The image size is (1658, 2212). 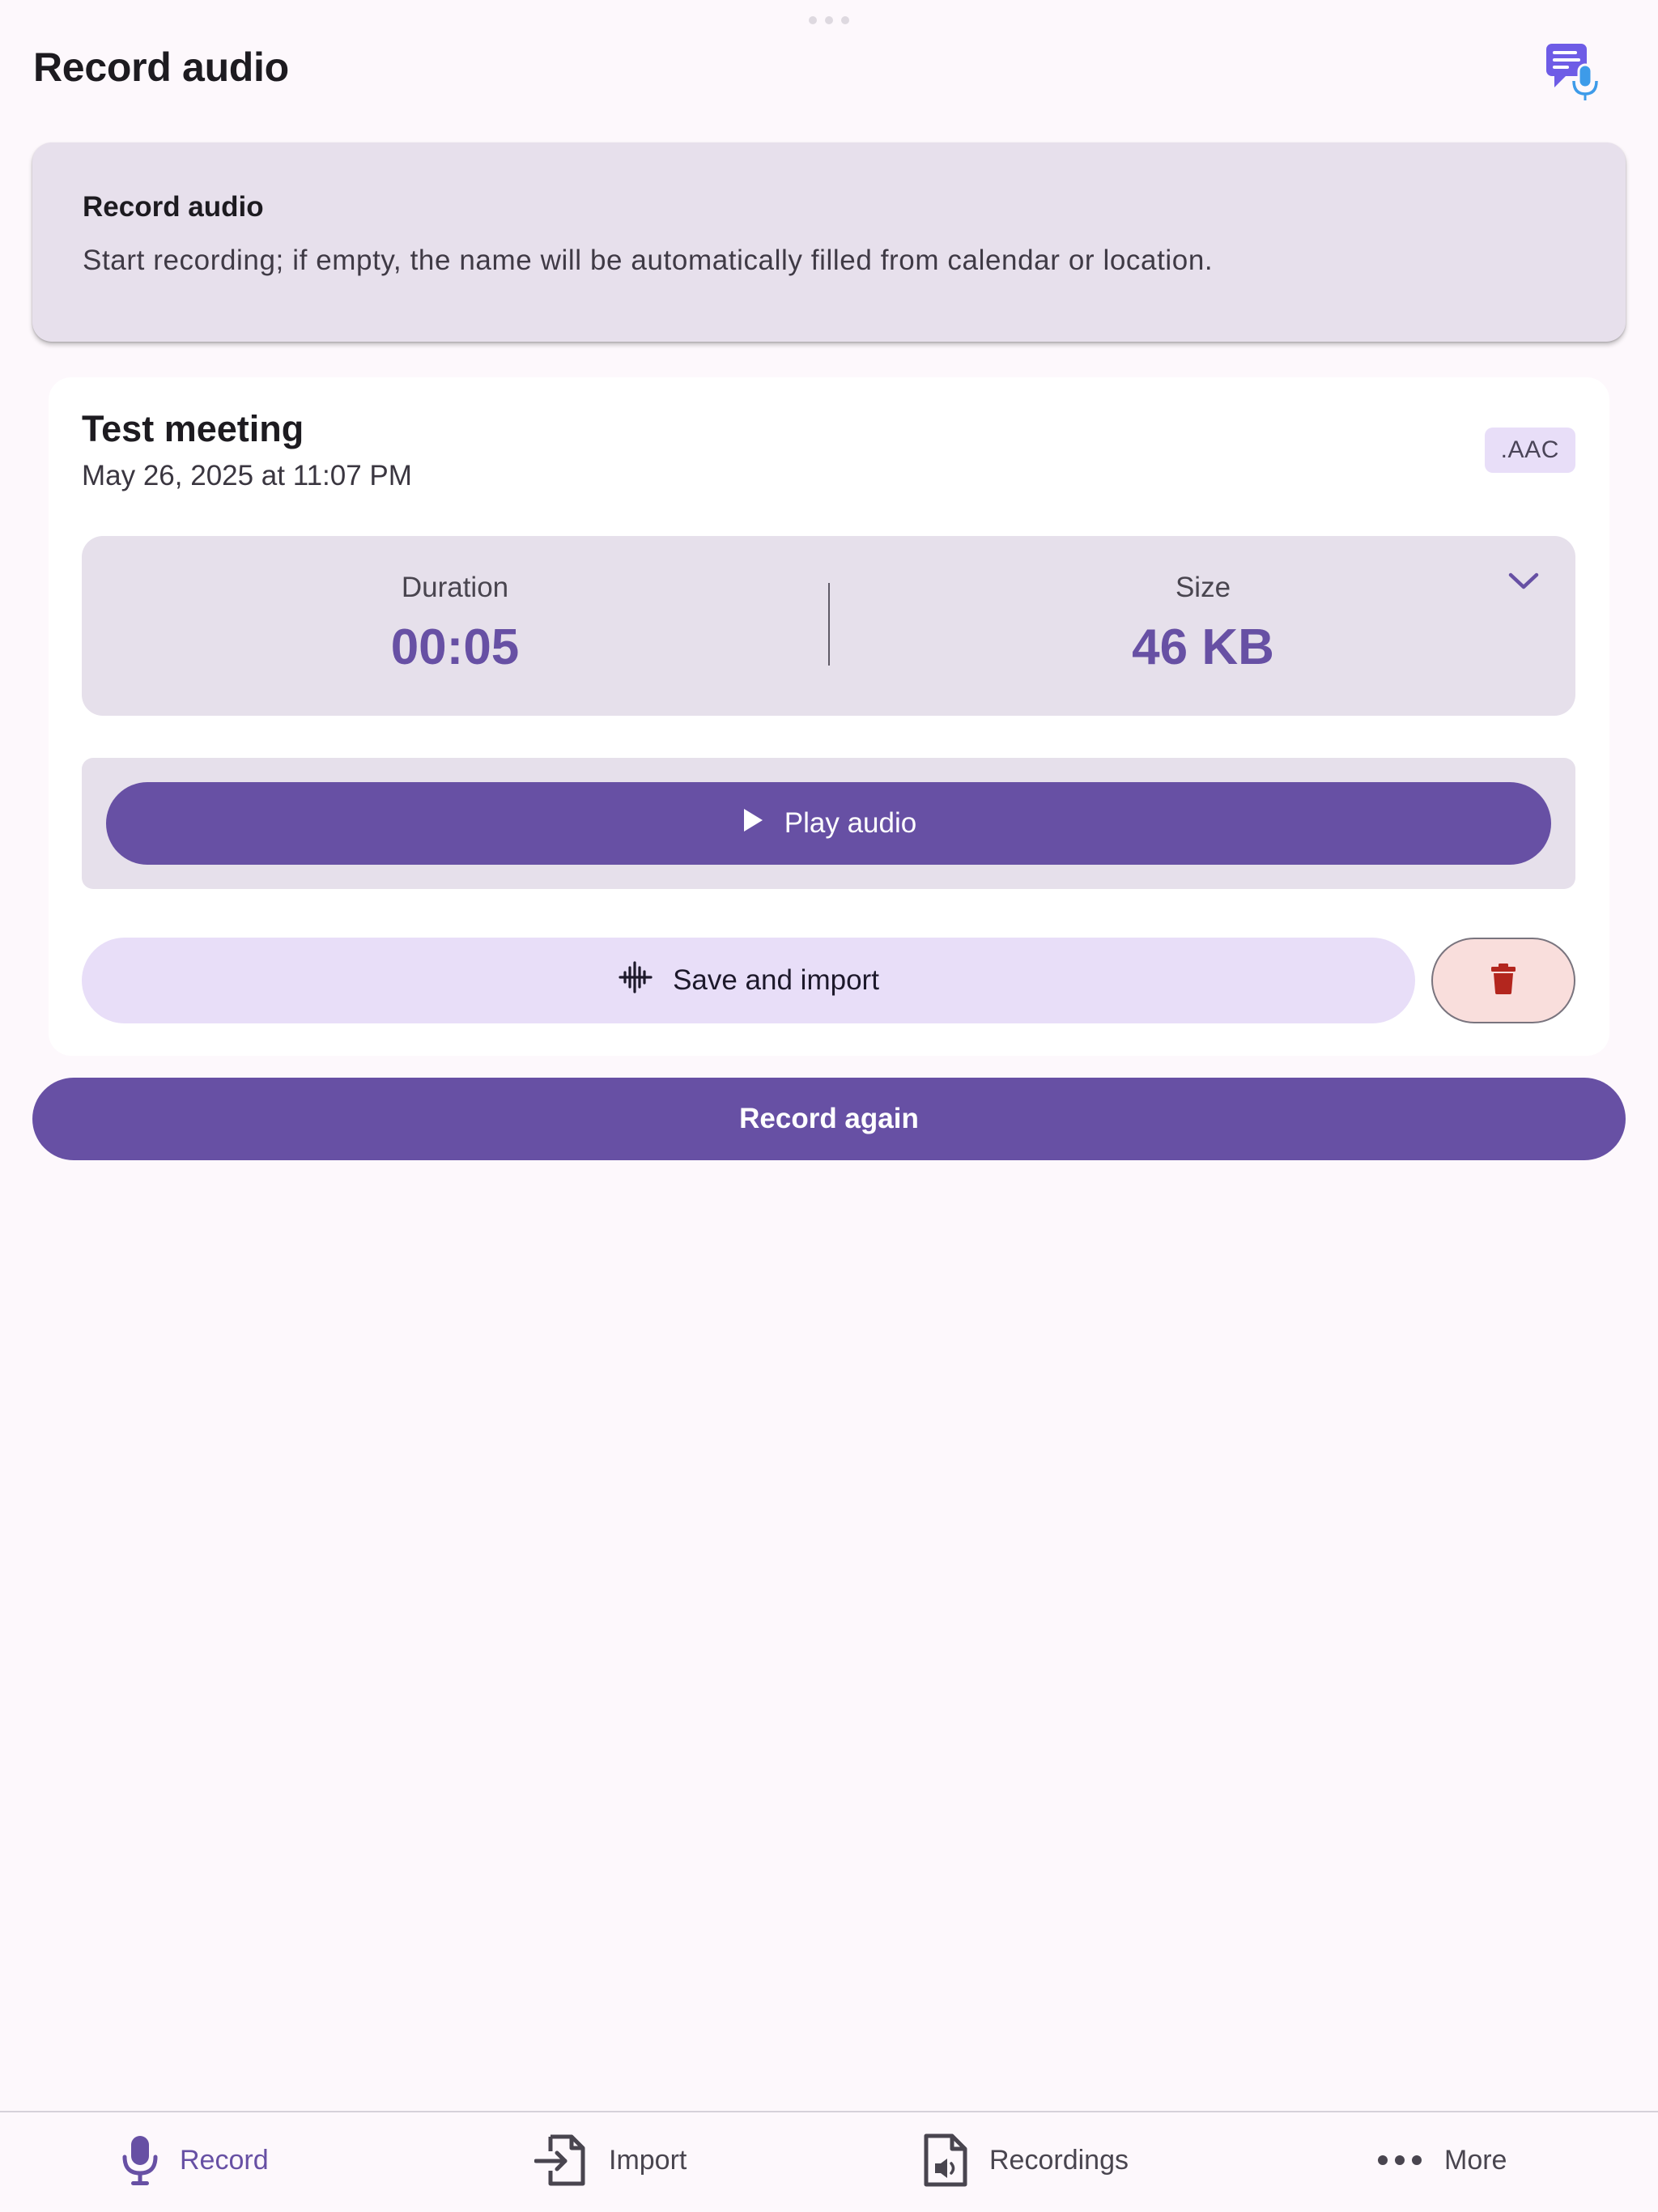 What do you see at coordinates (247, 476) in the screenshot?
I see `recording-date: May 26, 2025 at 11:07 PM` at bounding box center [247, 476].